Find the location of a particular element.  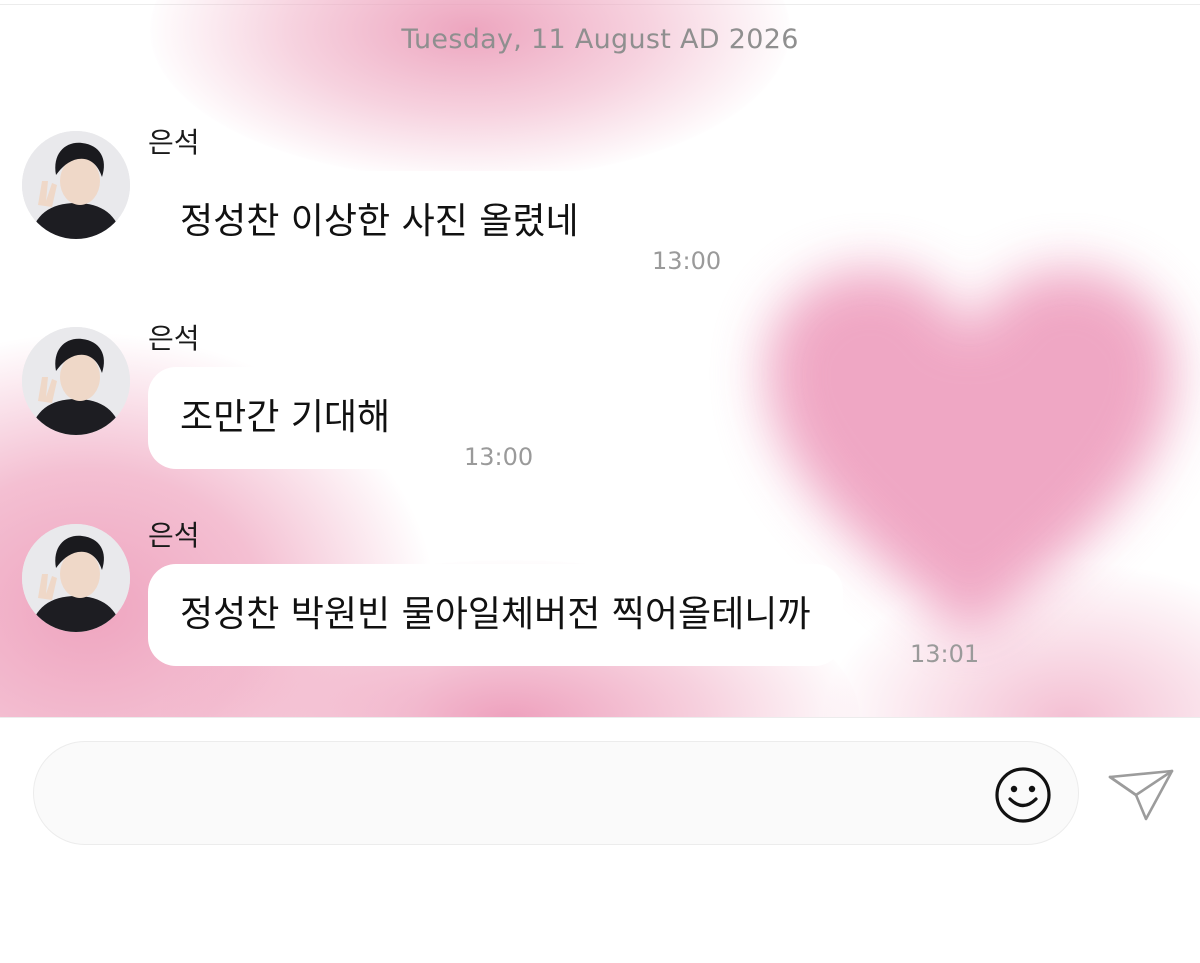

message-input is located at coordinates (526, 794).